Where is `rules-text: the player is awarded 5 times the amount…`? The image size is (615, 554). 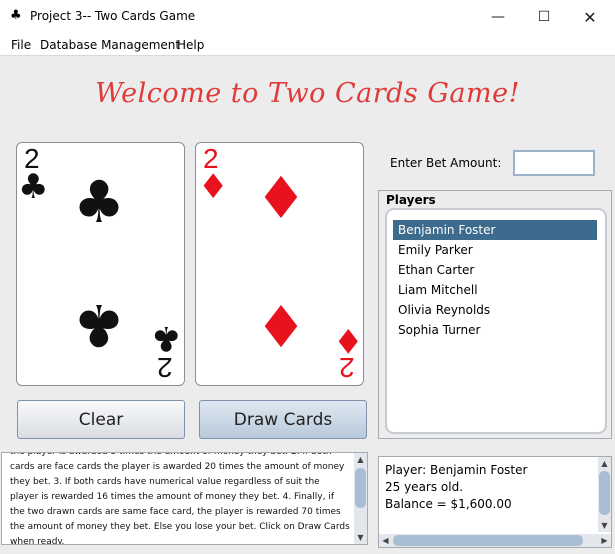
rules-text: the player is awarded 5 times the amount… is located at coordinates (180, 498).